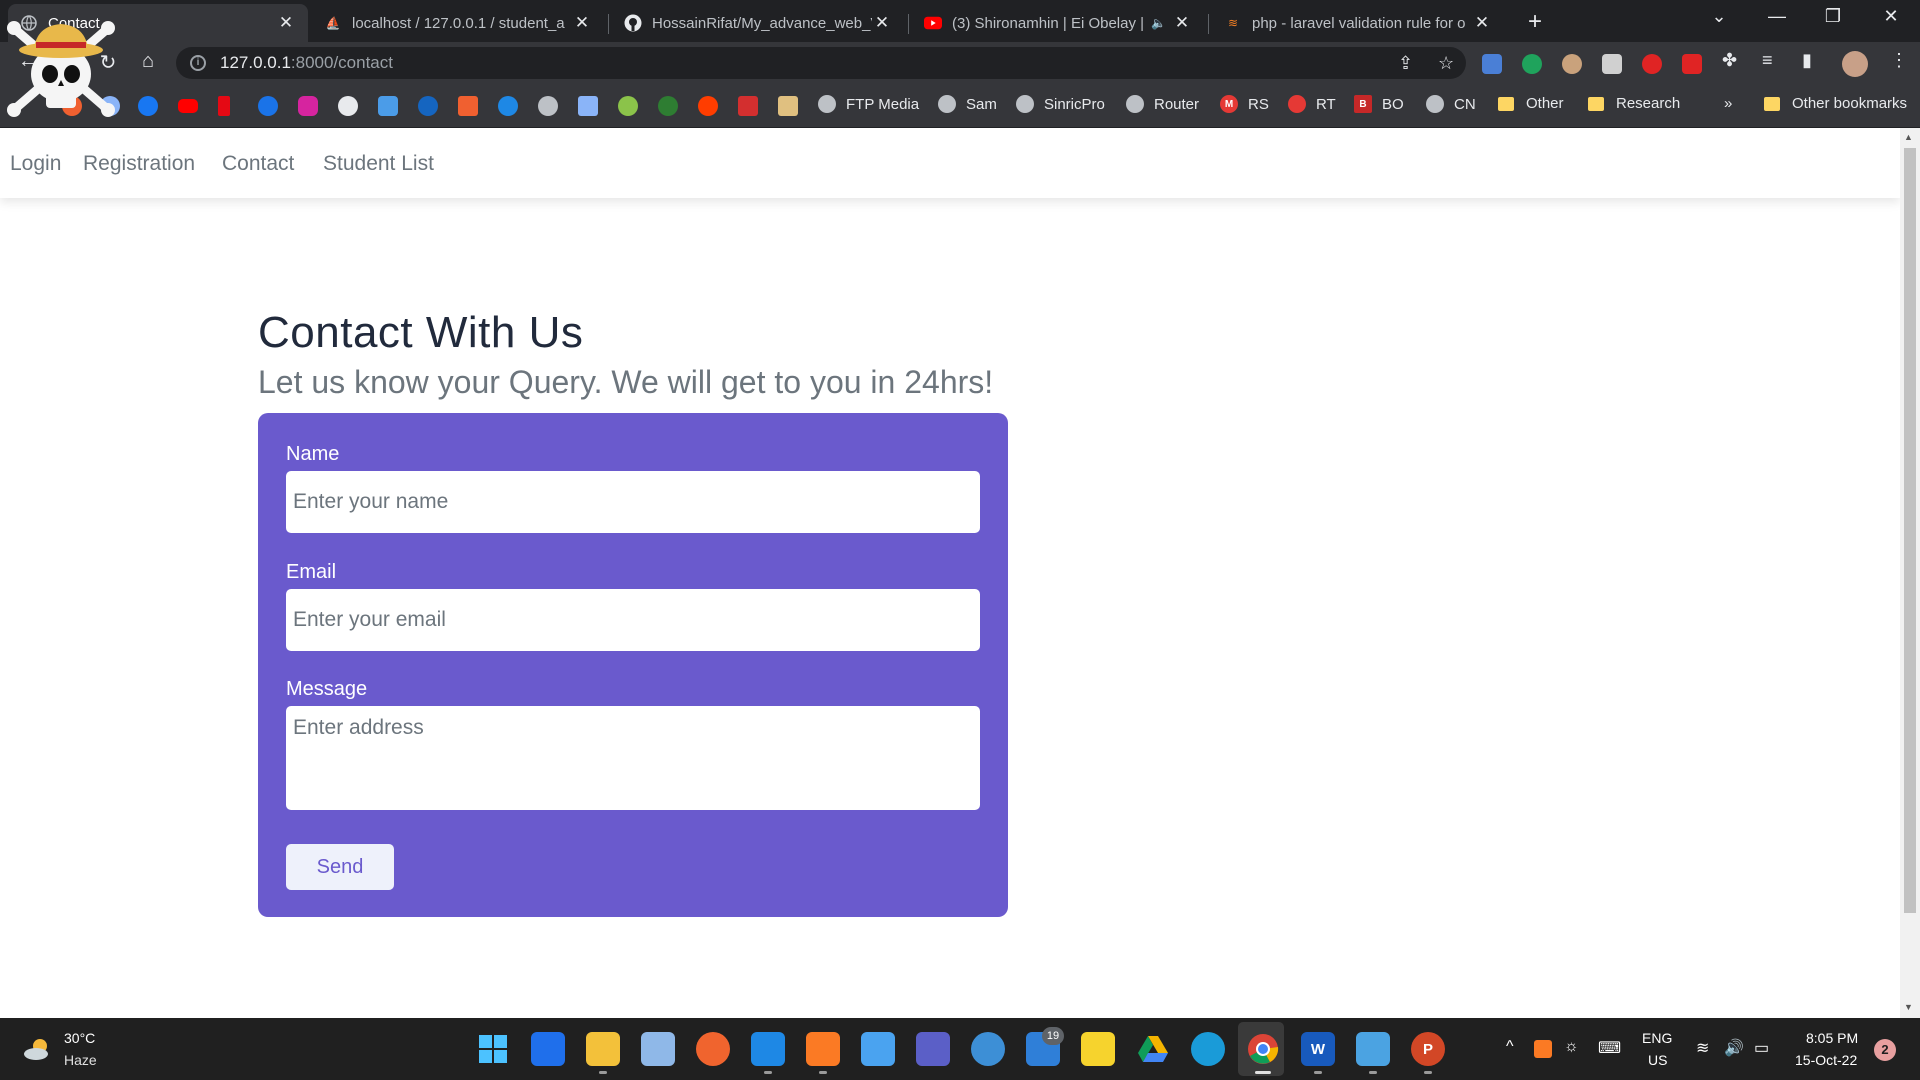 This screenshot has width=1920, height=1080. I want to click on bookmark-rs: M RS, so click(1244, 104).